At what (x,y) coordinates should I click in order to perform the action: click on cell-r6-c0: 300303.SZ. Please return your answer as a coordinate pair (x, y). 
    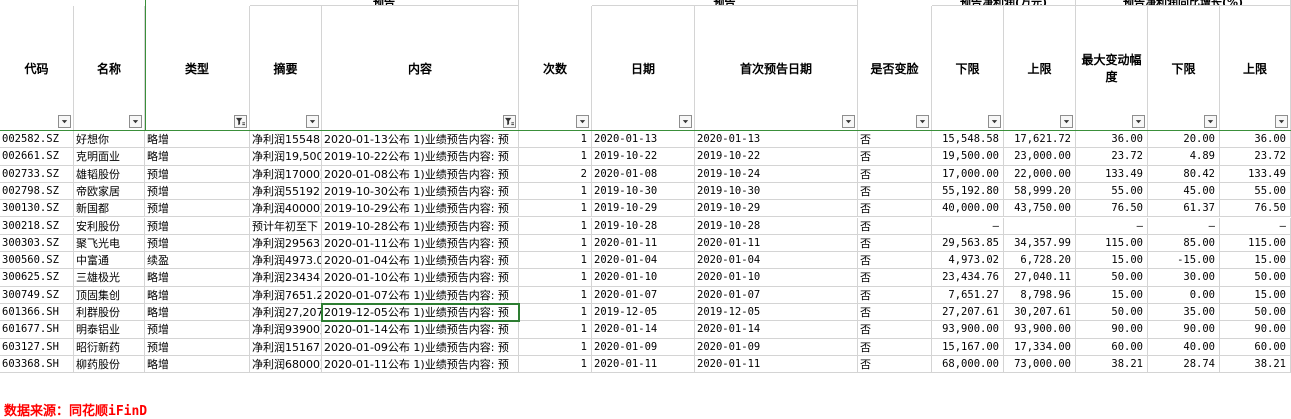
    Looking at the image, I should click on (37, 243).